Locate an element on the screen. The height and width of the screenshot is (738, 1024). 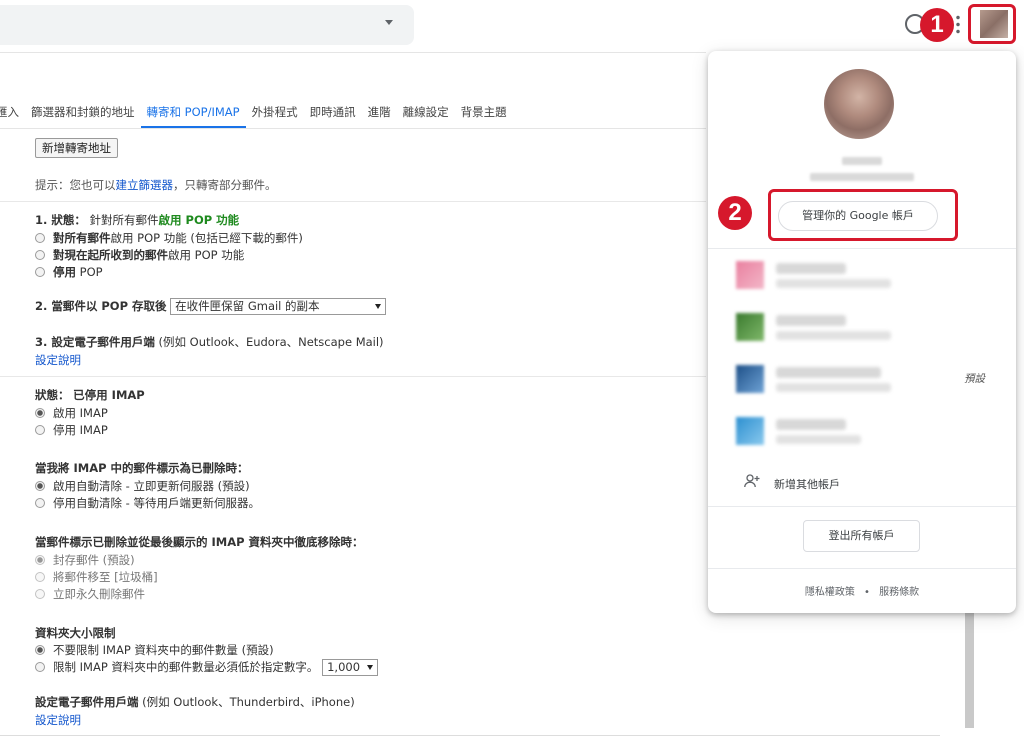
expunge-delete-option: 立即永久刪除郵件 is located at coordinates (90, 594).